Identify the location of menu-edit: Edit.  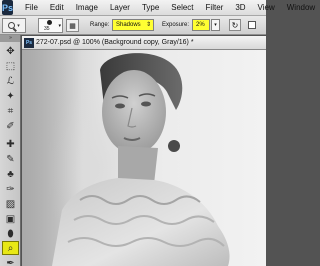
(57, 7).